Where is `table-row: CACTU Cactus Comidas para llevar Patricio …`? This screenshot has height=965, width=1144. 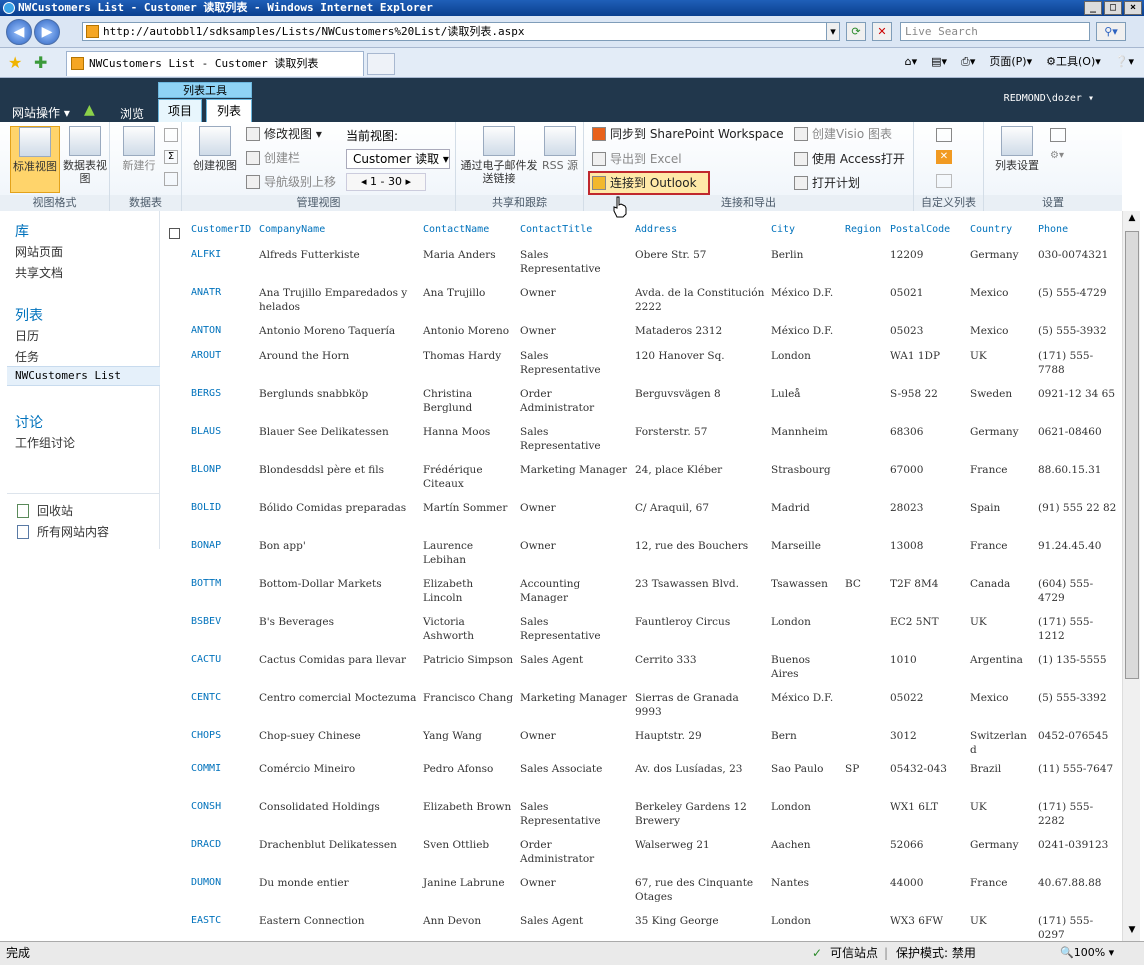
table-row: CACTU Cactus Comidas para llevar Patricio … is located at coordinates (644, 667).